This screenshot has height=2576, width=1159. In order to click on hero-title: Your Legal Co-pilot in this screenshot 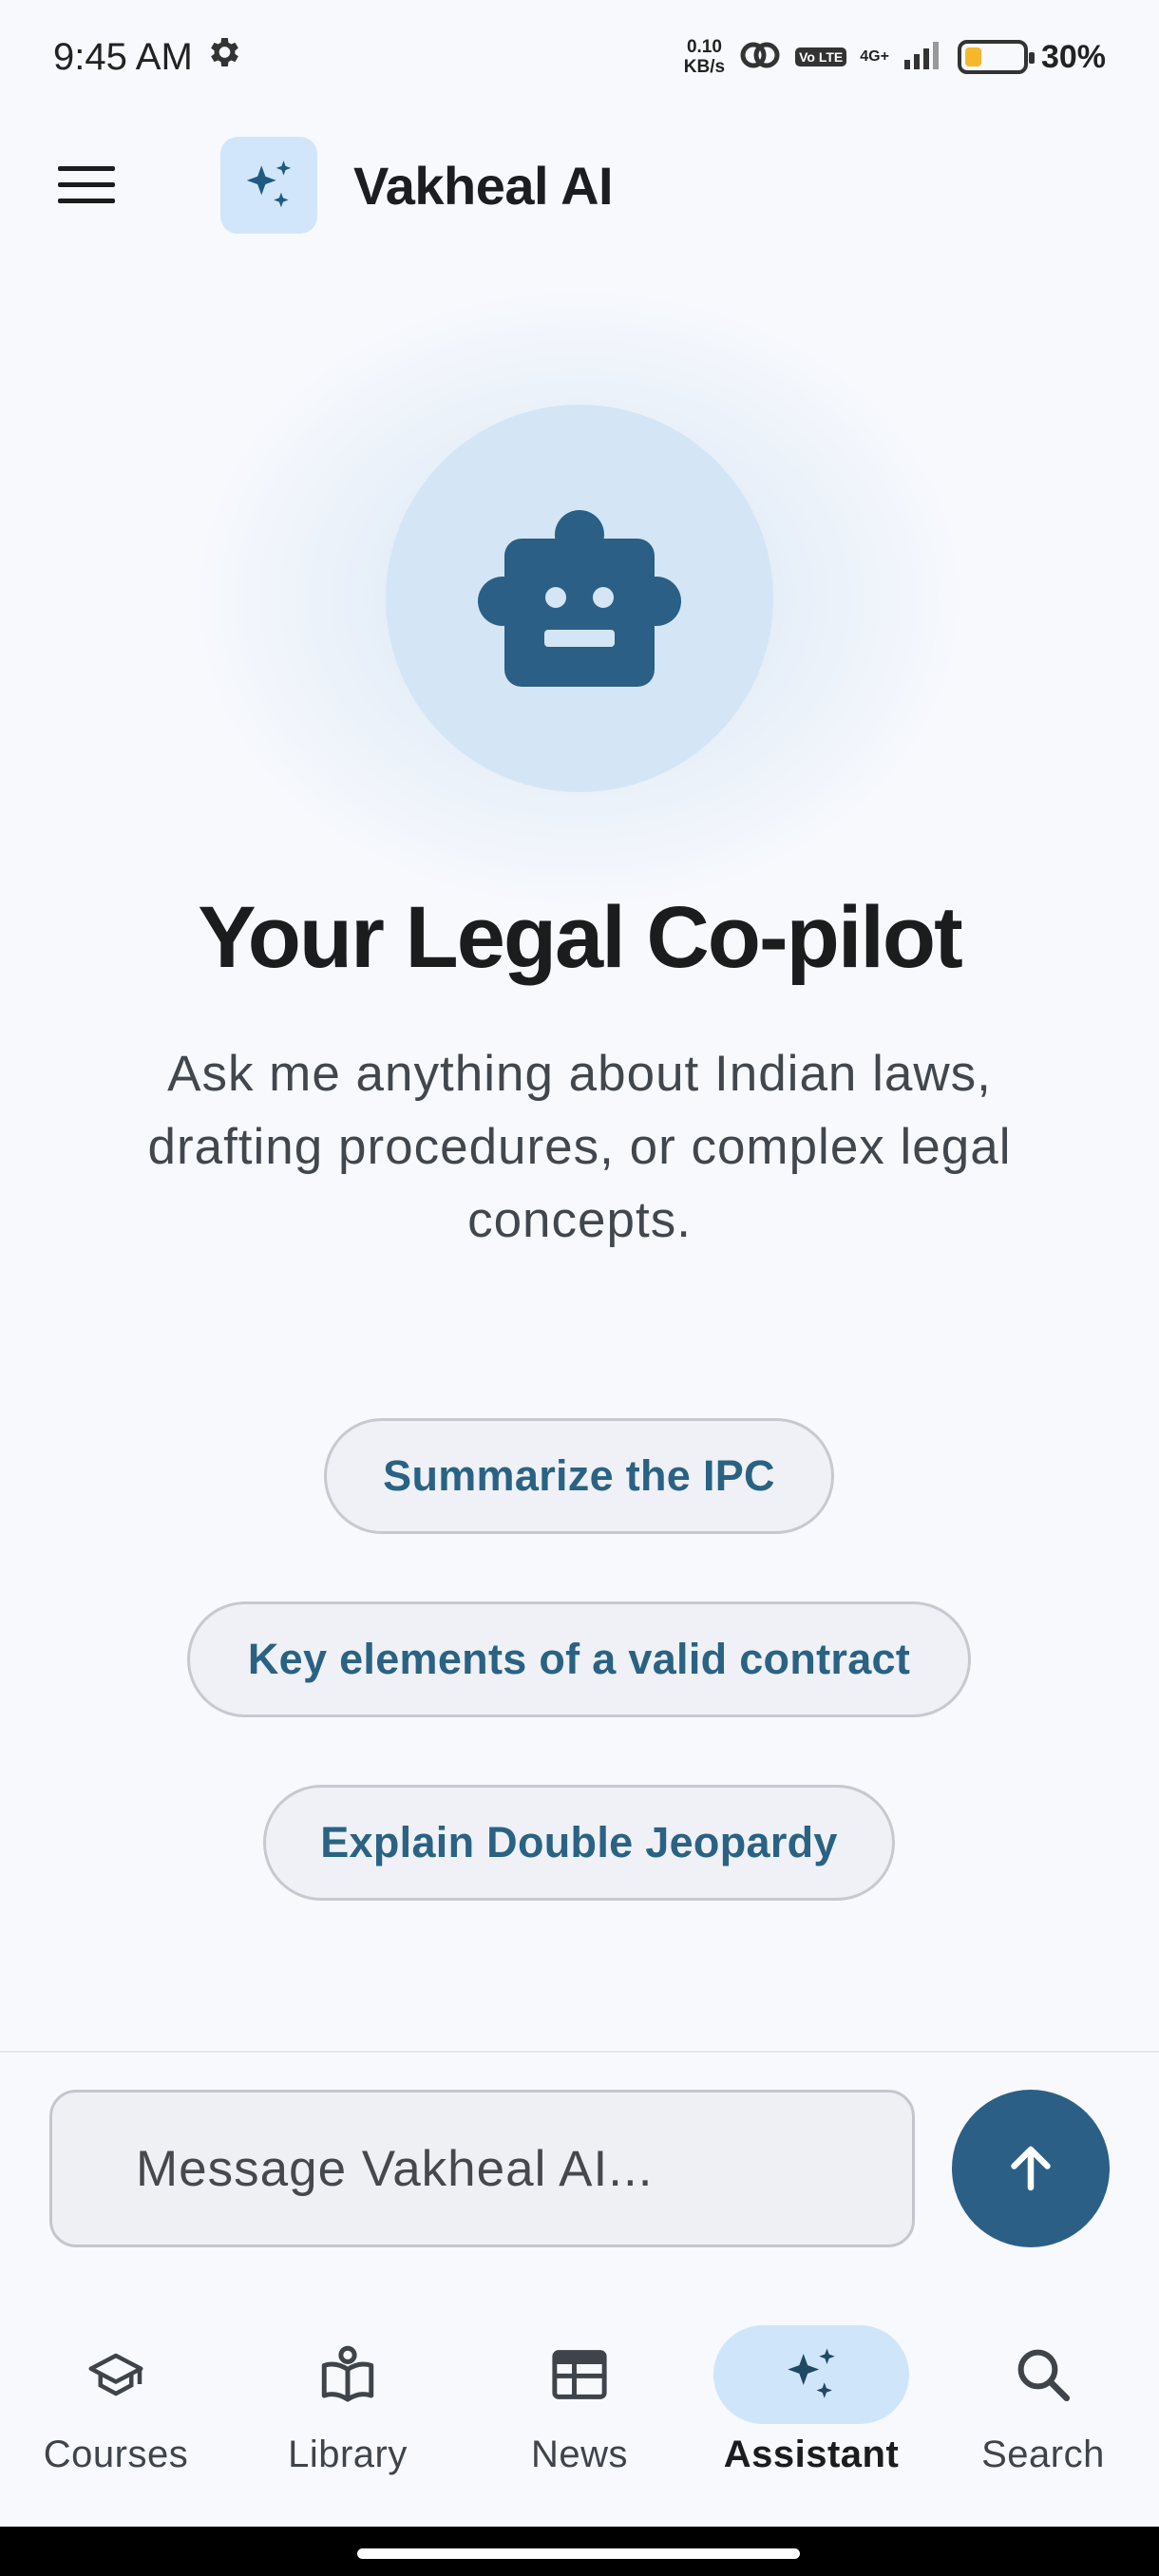, I will do `click(580, 937)`.